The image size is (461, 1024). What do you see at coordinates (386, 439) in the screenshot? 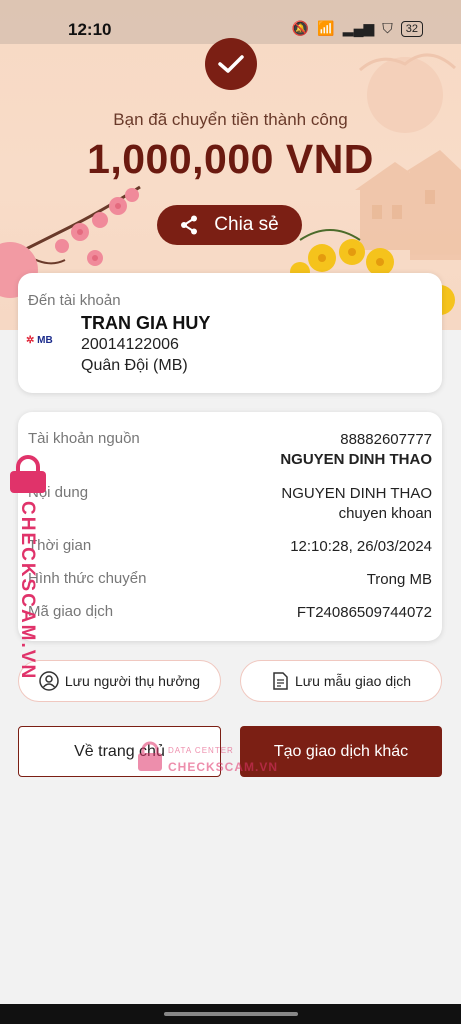
I see `source-account-number: 88882607777` at bounding box center [386, 439].